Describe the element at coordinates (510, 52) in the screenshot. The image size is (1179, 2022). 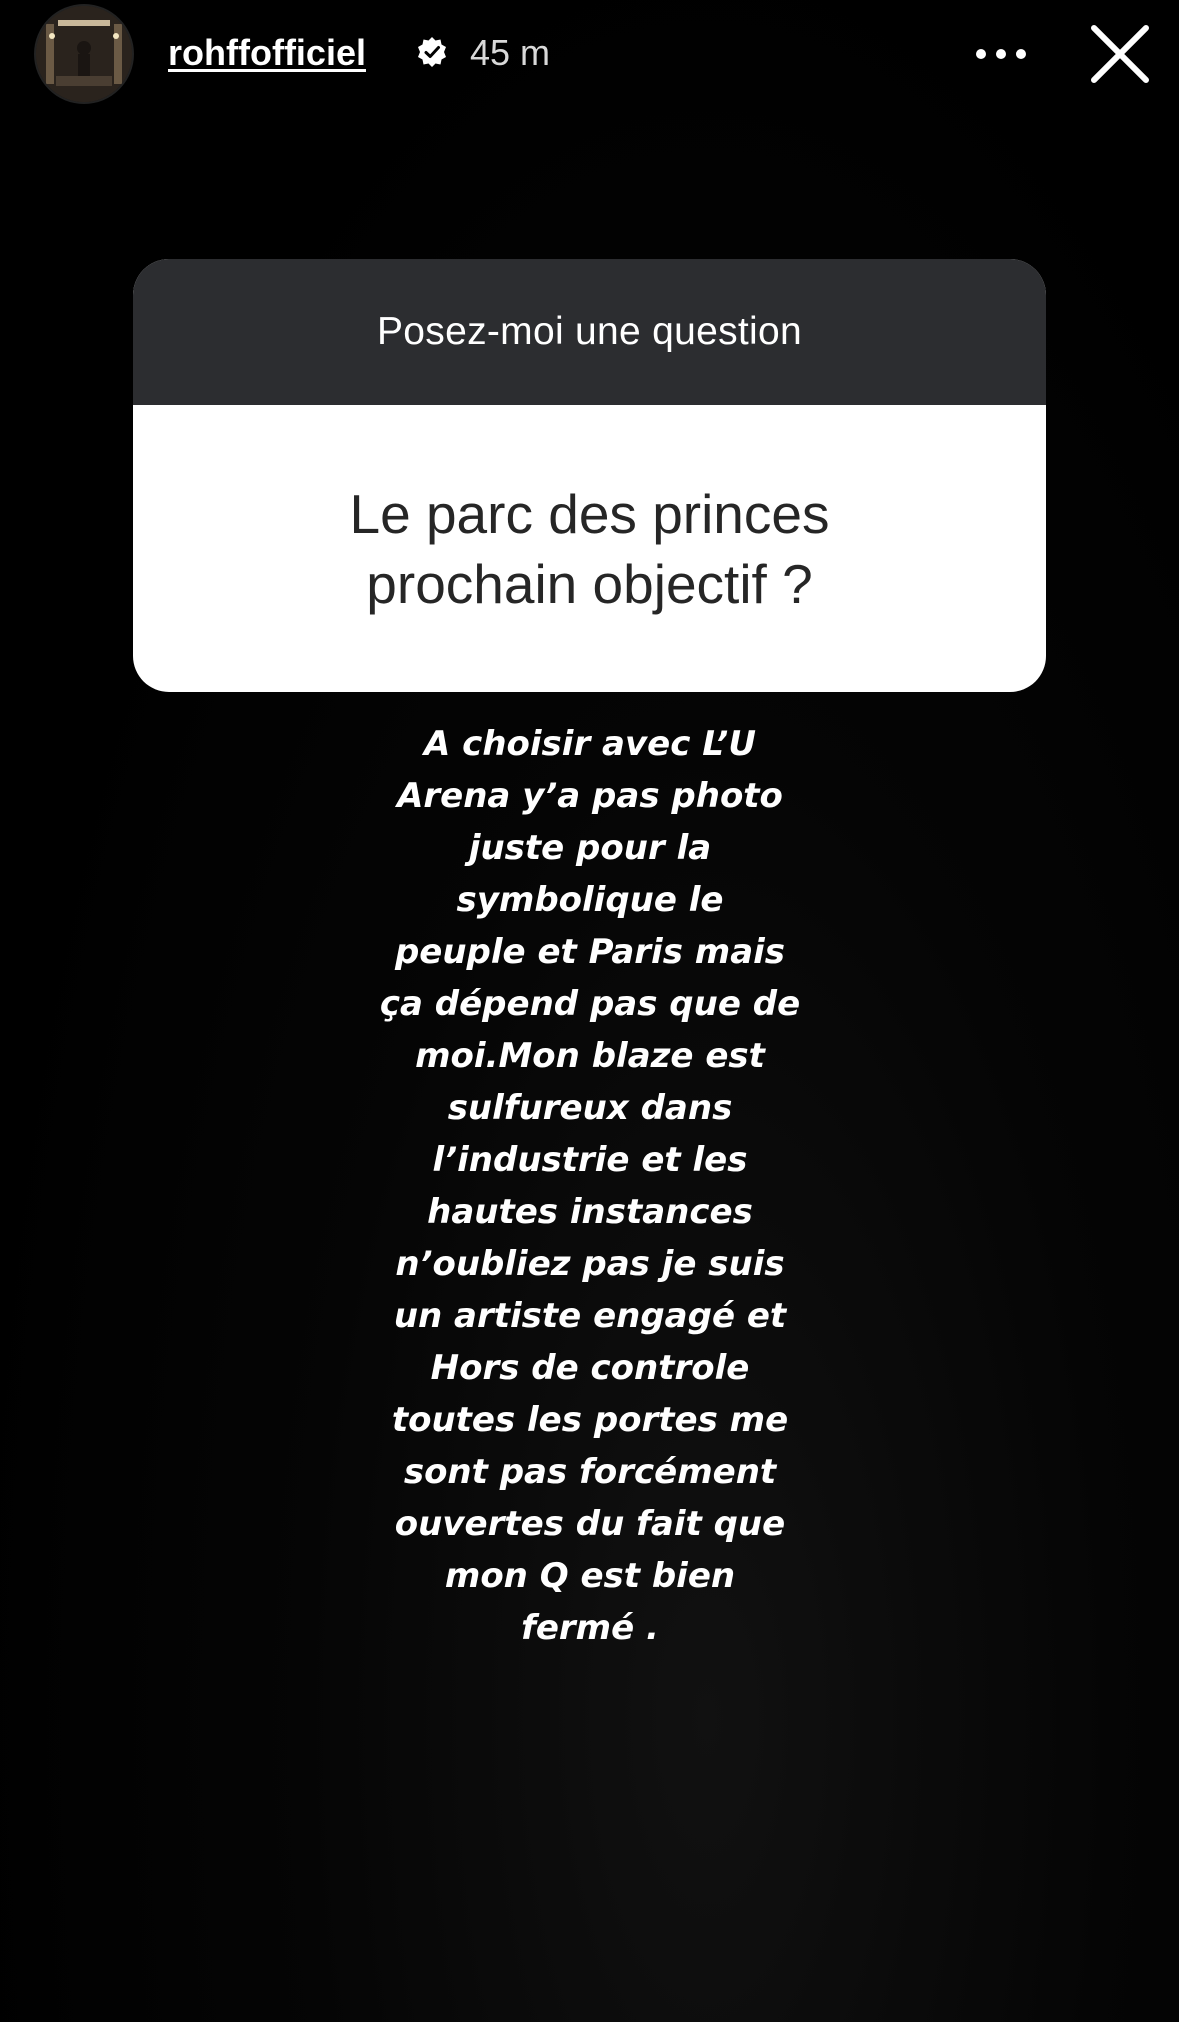
I see `post-timestamp: 45 m` at that location.